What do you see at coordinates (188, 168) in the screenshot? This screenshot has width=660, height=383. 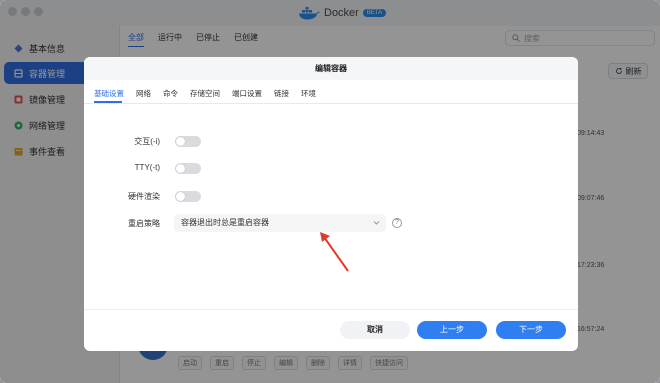 I see `tty-toggle` at bounding box center [188, 168].